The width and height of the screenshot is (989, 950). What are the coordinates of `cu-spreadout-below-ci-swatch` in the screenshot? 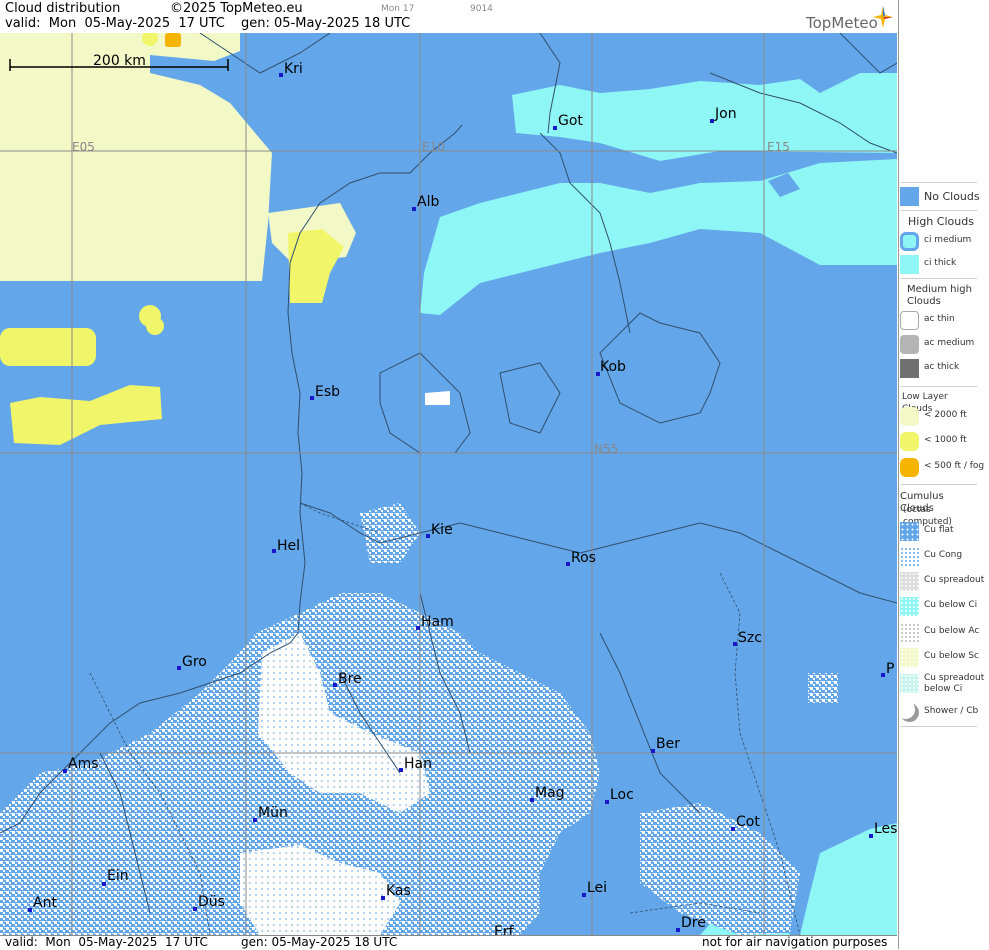 It's located at (909, 683).